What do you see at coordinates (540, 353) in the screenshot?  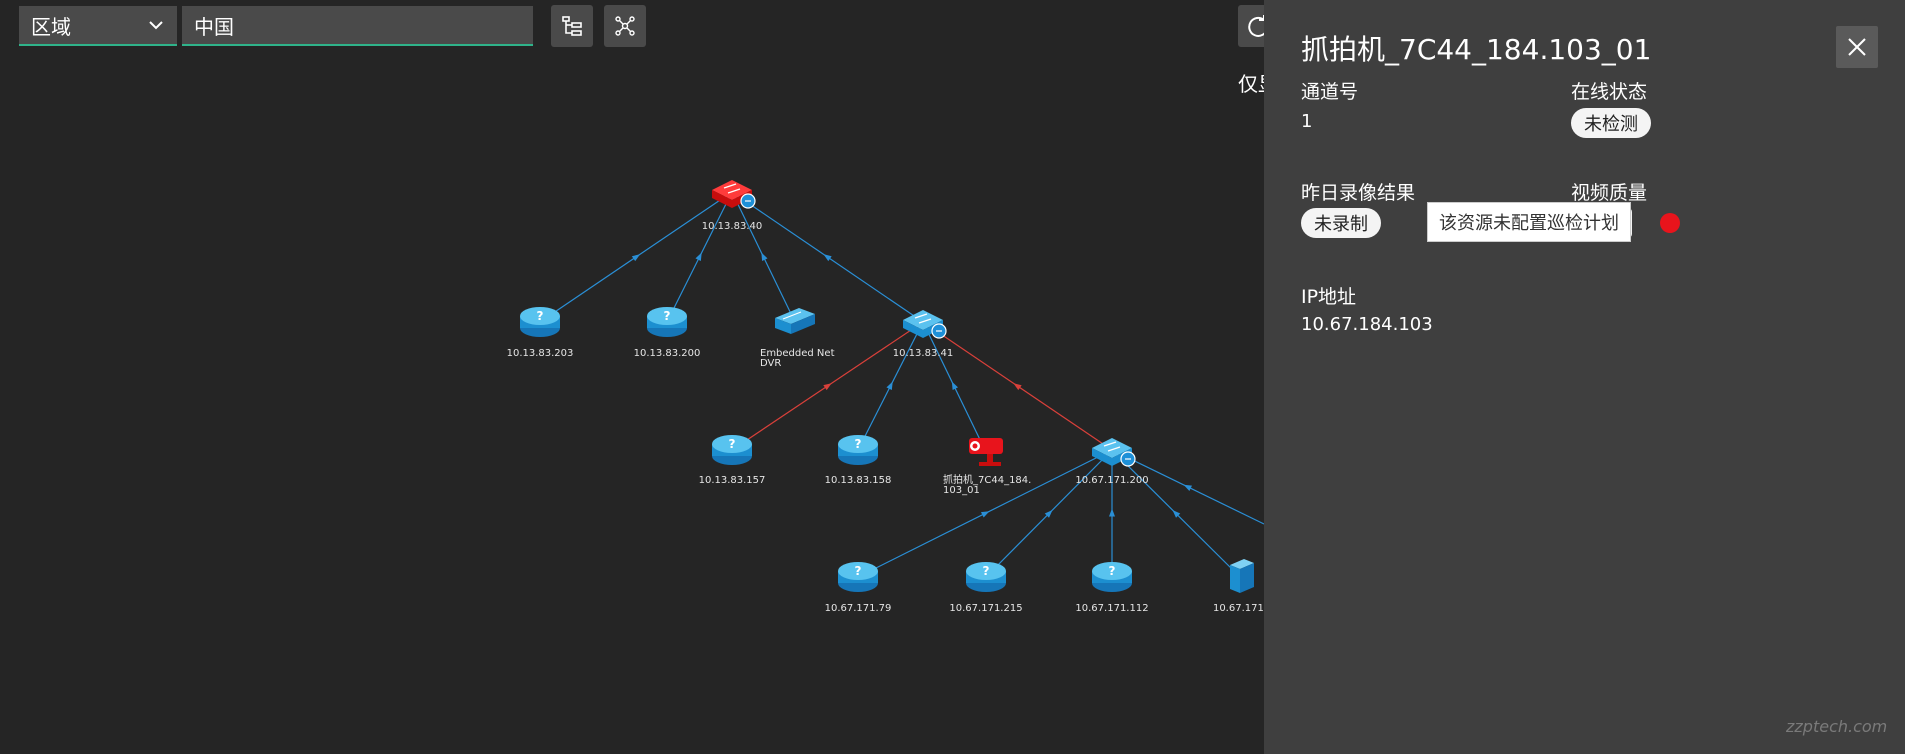 I see `node-label: 10.13.83.203` at bounding box center [540, 353].